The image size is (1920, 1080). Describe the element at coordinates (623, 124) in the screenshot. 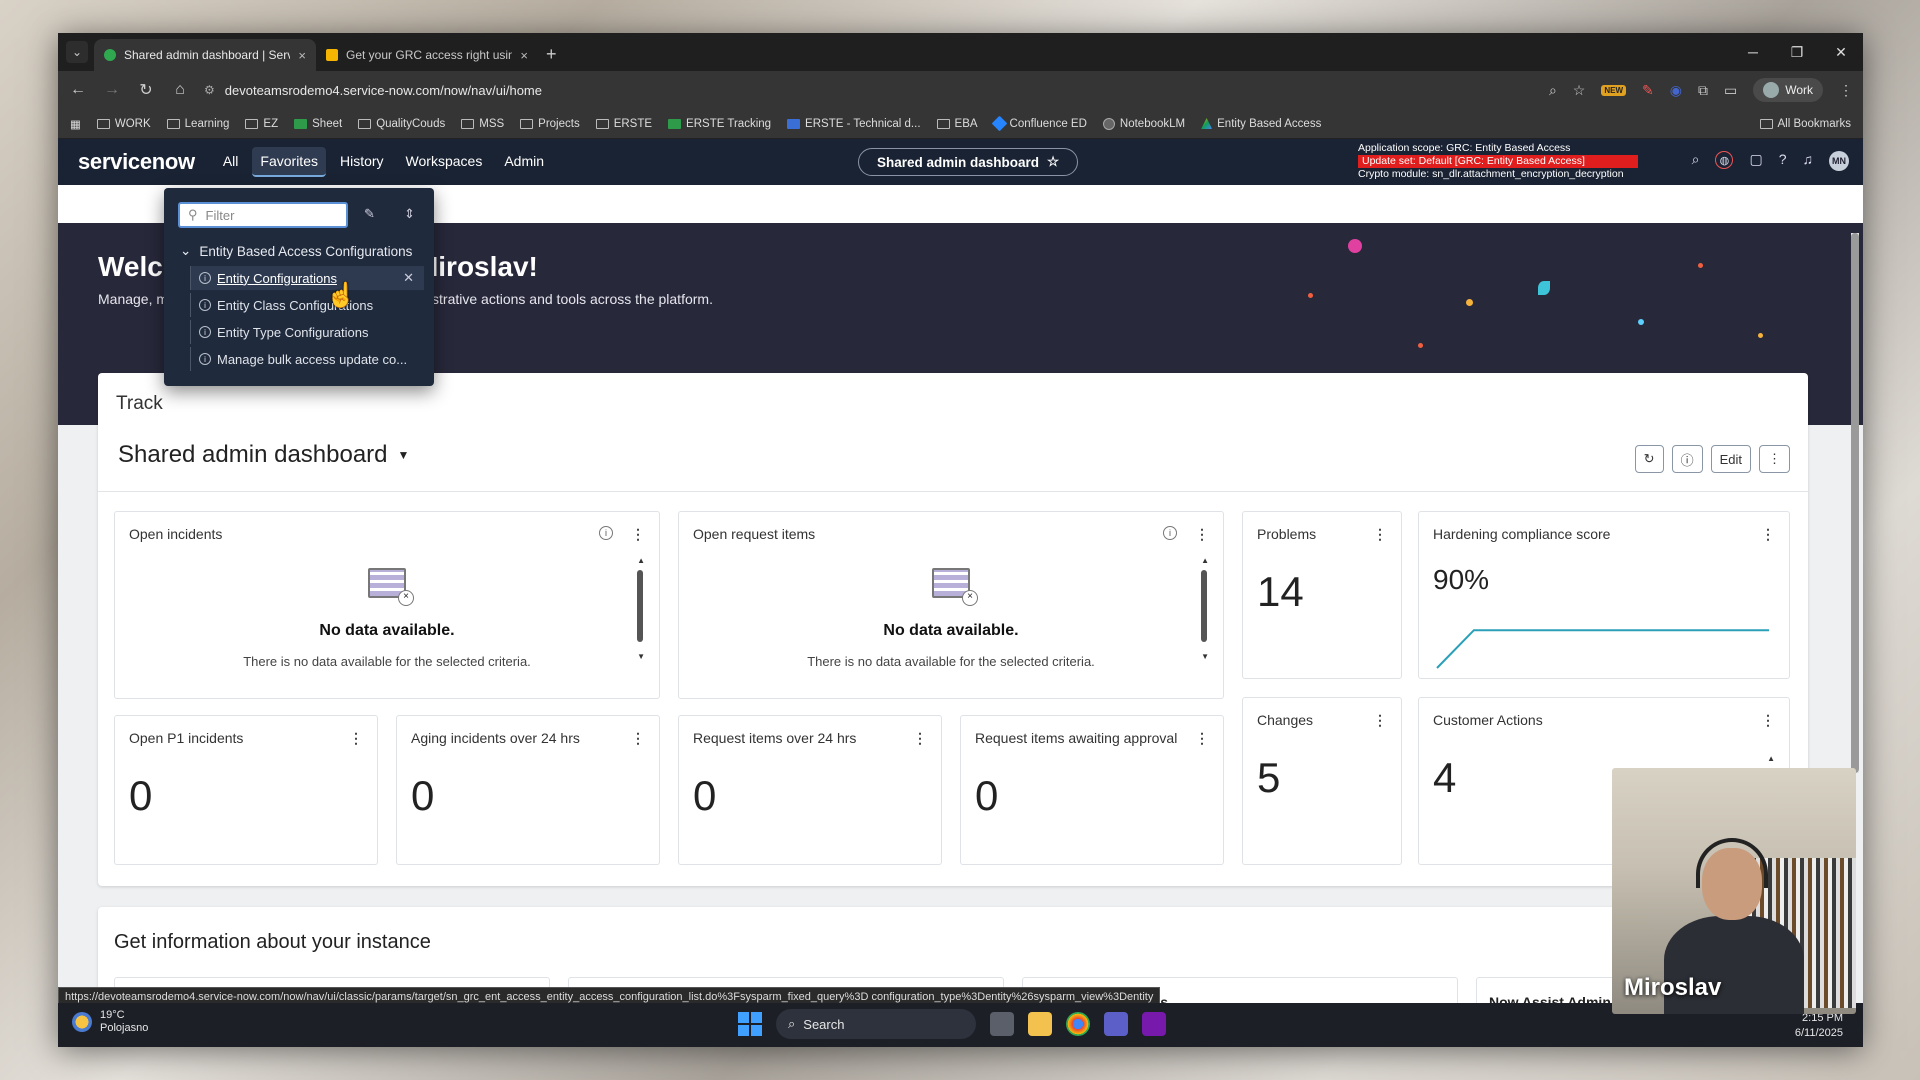

I see `bookmark-erste: ERSTE` at that location.